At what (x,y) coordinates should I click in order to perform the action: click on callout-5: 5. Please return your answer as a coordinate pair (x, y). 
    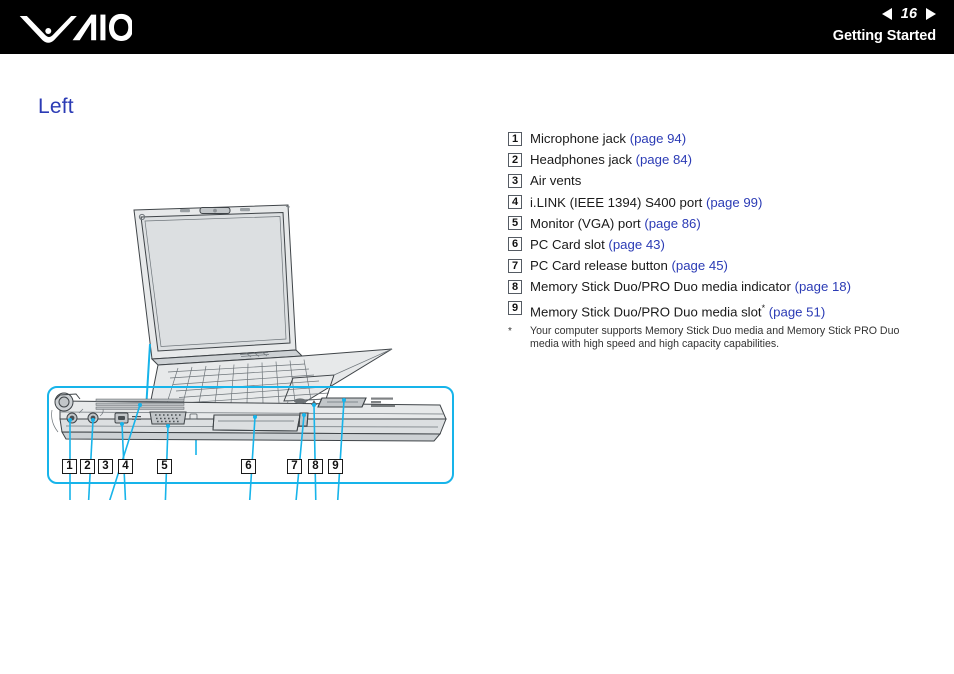
    Looking at the image, I should click on (164, 466).